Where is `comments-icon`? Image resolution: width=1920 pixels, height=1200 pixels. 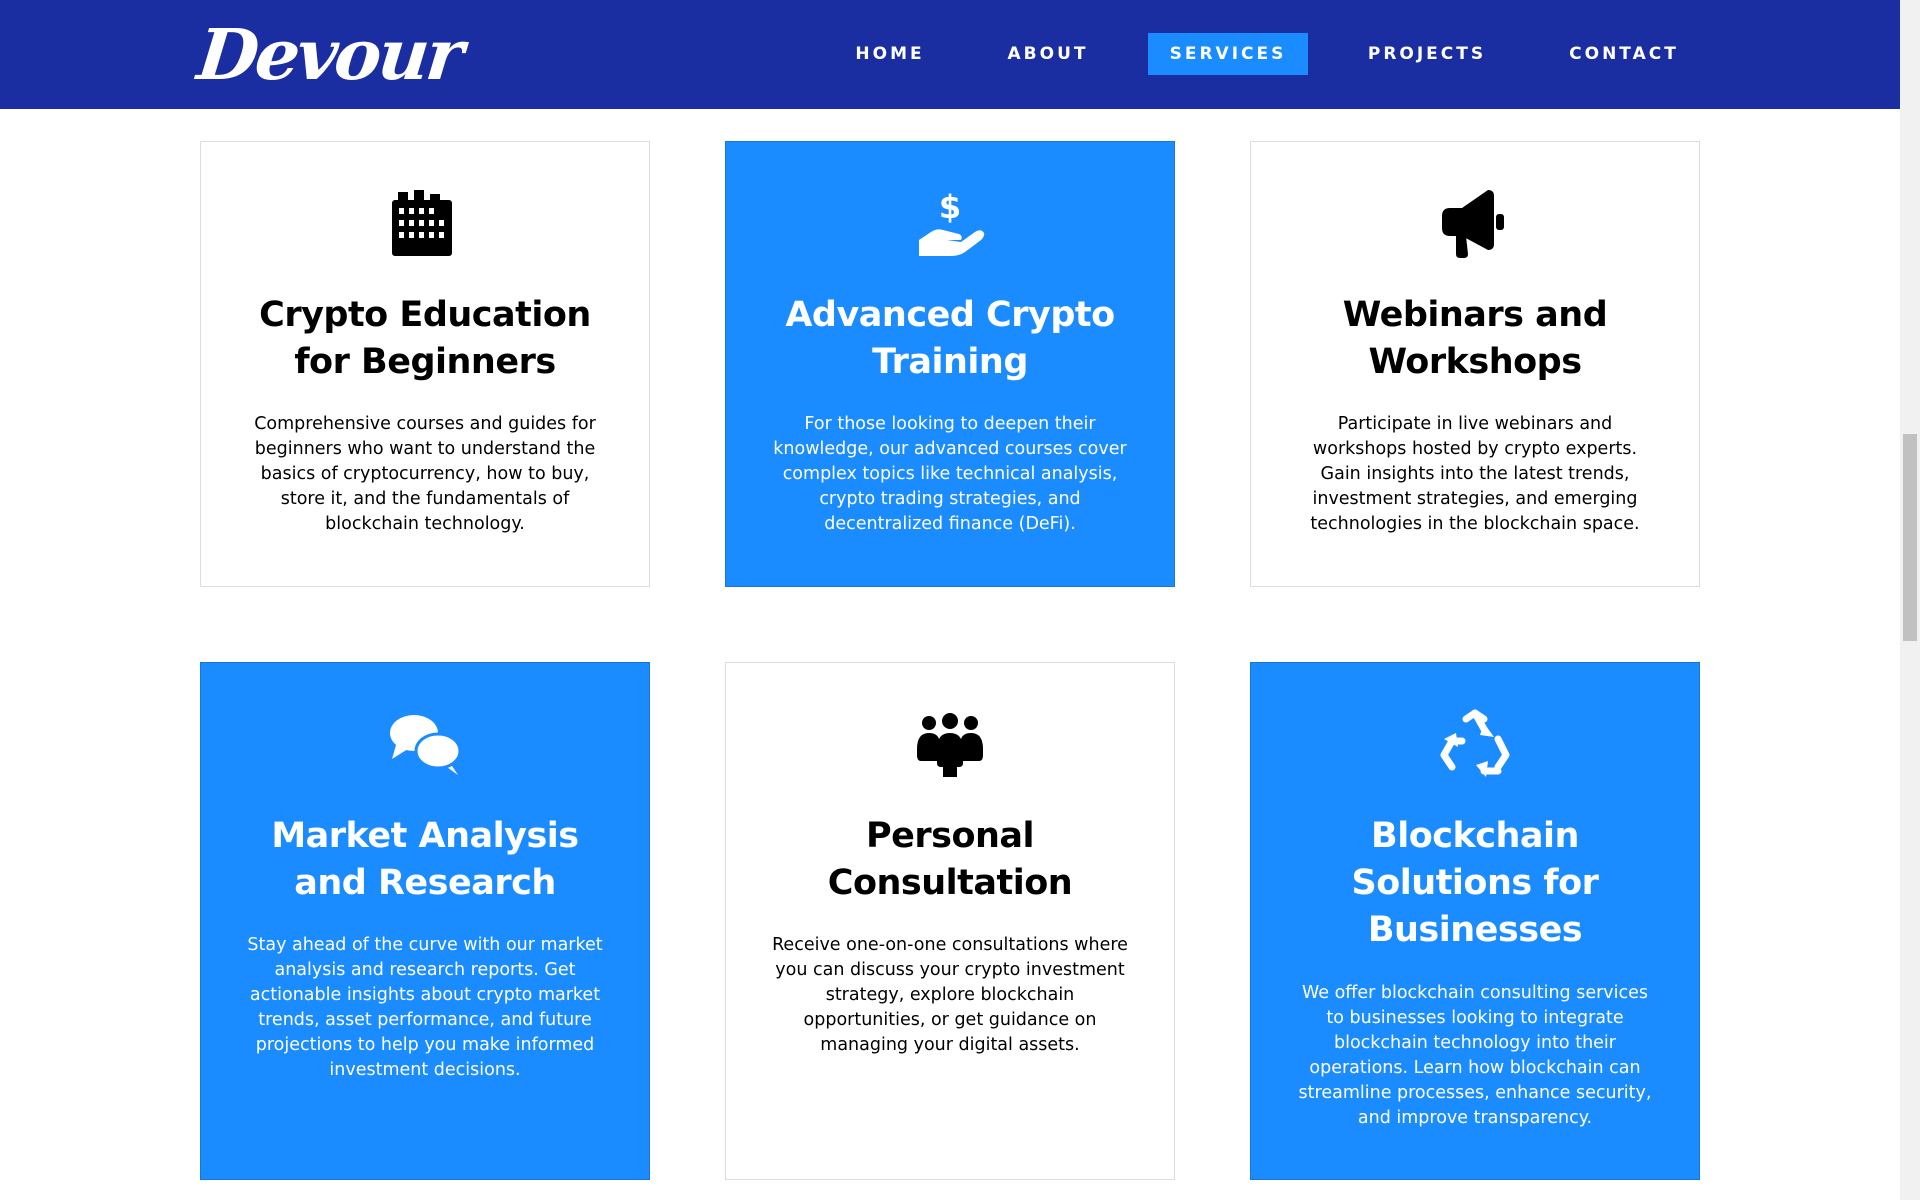 comments-icon is located at coordinates (425, 744).